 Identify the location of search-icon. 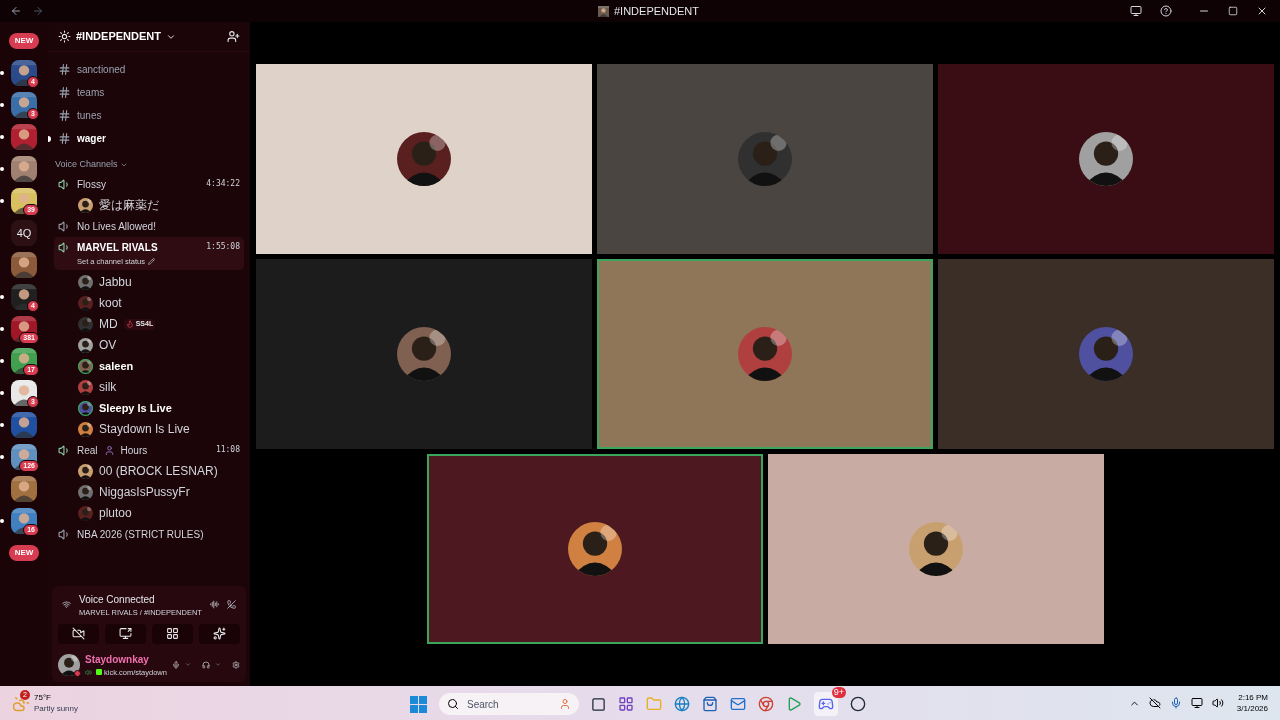
(453, 704).